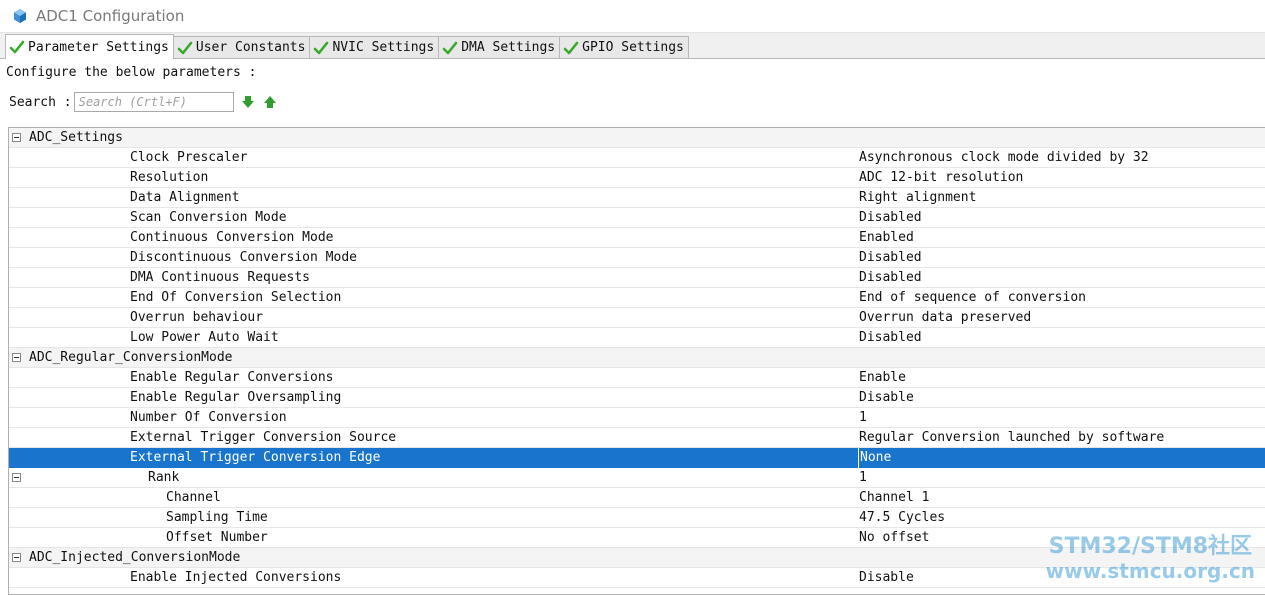  Describe the element at coordinates (1150, 546) in the screenshot. I see `watermark-line1: STM32/STM8社区` at that location.